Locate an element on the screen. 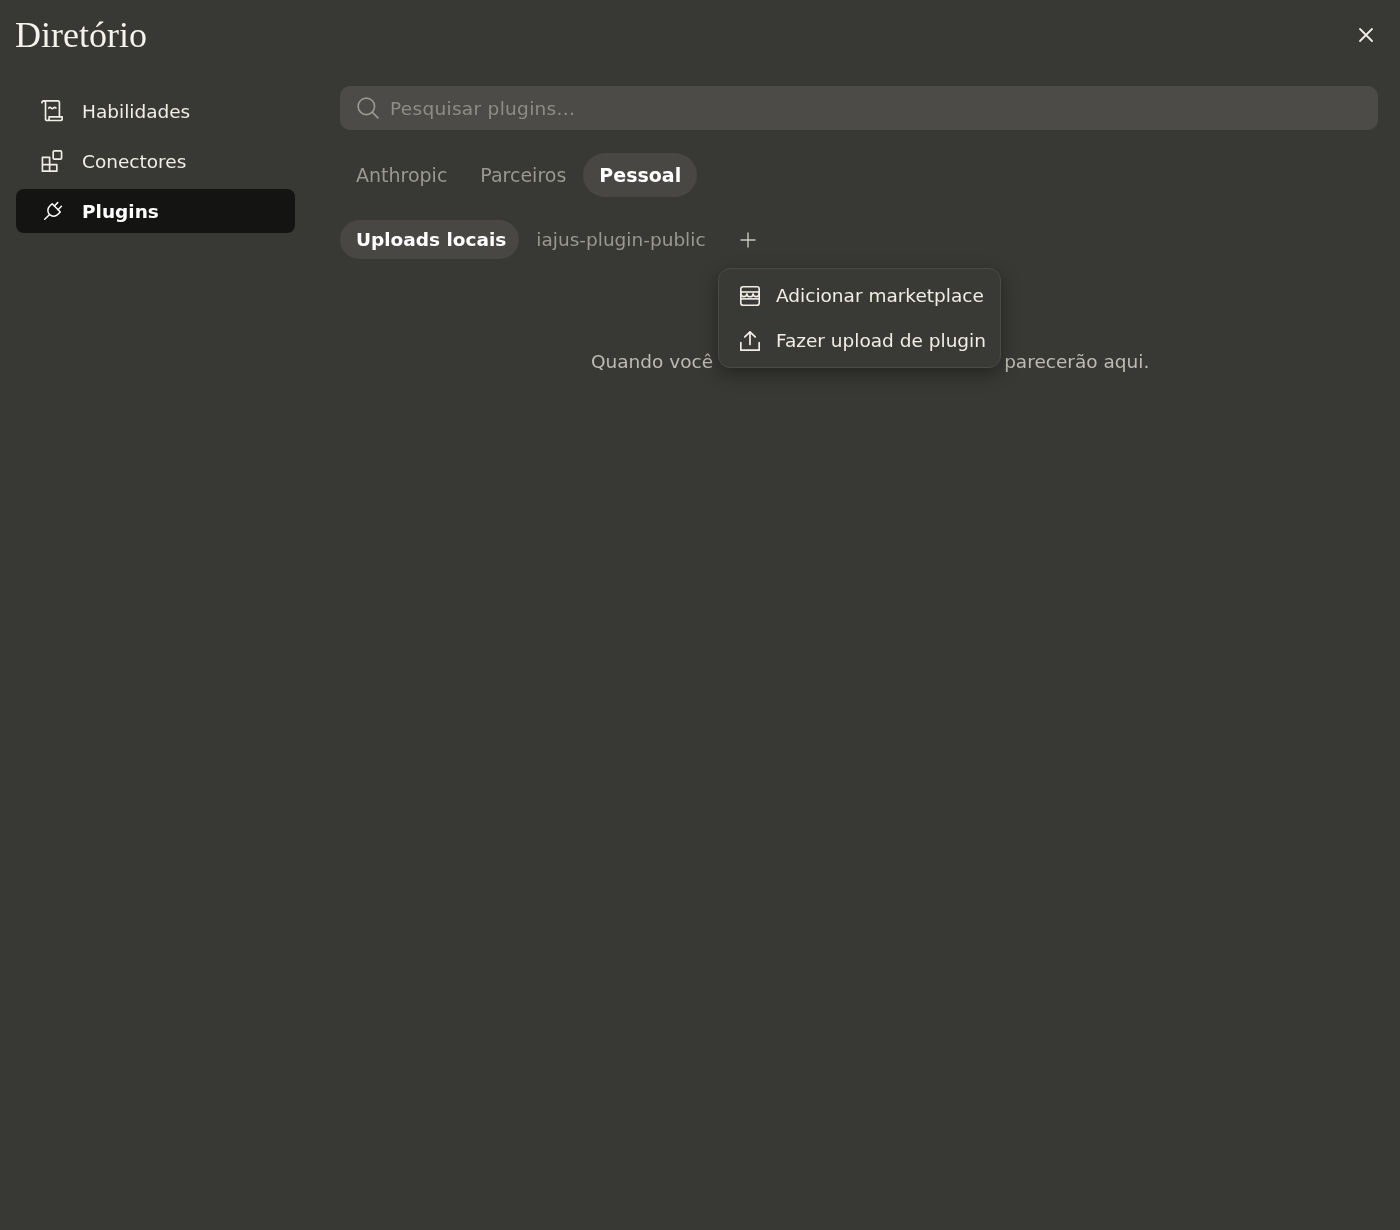  tab: Pessoal is located at coordinates (640, 175).